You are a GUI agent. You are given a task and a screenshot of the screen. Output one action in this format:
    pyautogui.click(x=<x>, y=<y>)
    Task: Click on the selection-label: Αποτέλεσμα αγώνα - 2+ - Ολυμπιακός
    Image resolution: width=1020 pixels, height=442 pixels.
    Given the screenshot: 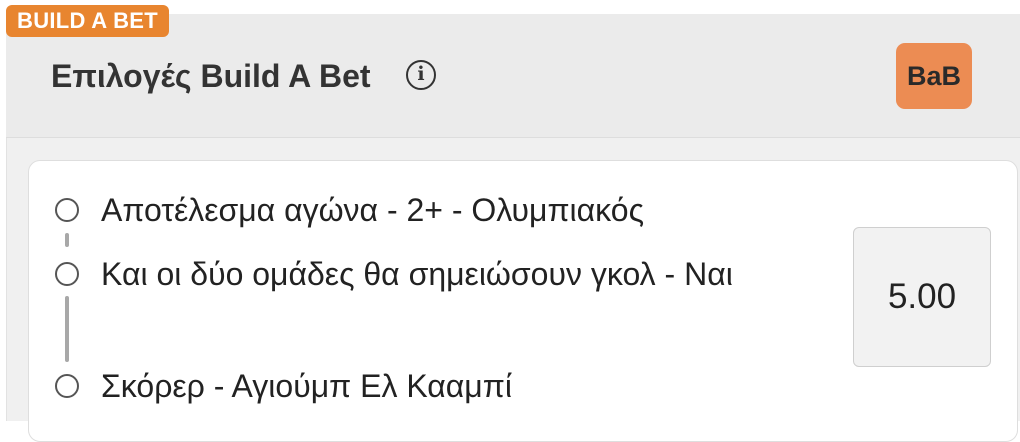 What is the action you would take?
    pyautogui.click(x=372, y=210)
    